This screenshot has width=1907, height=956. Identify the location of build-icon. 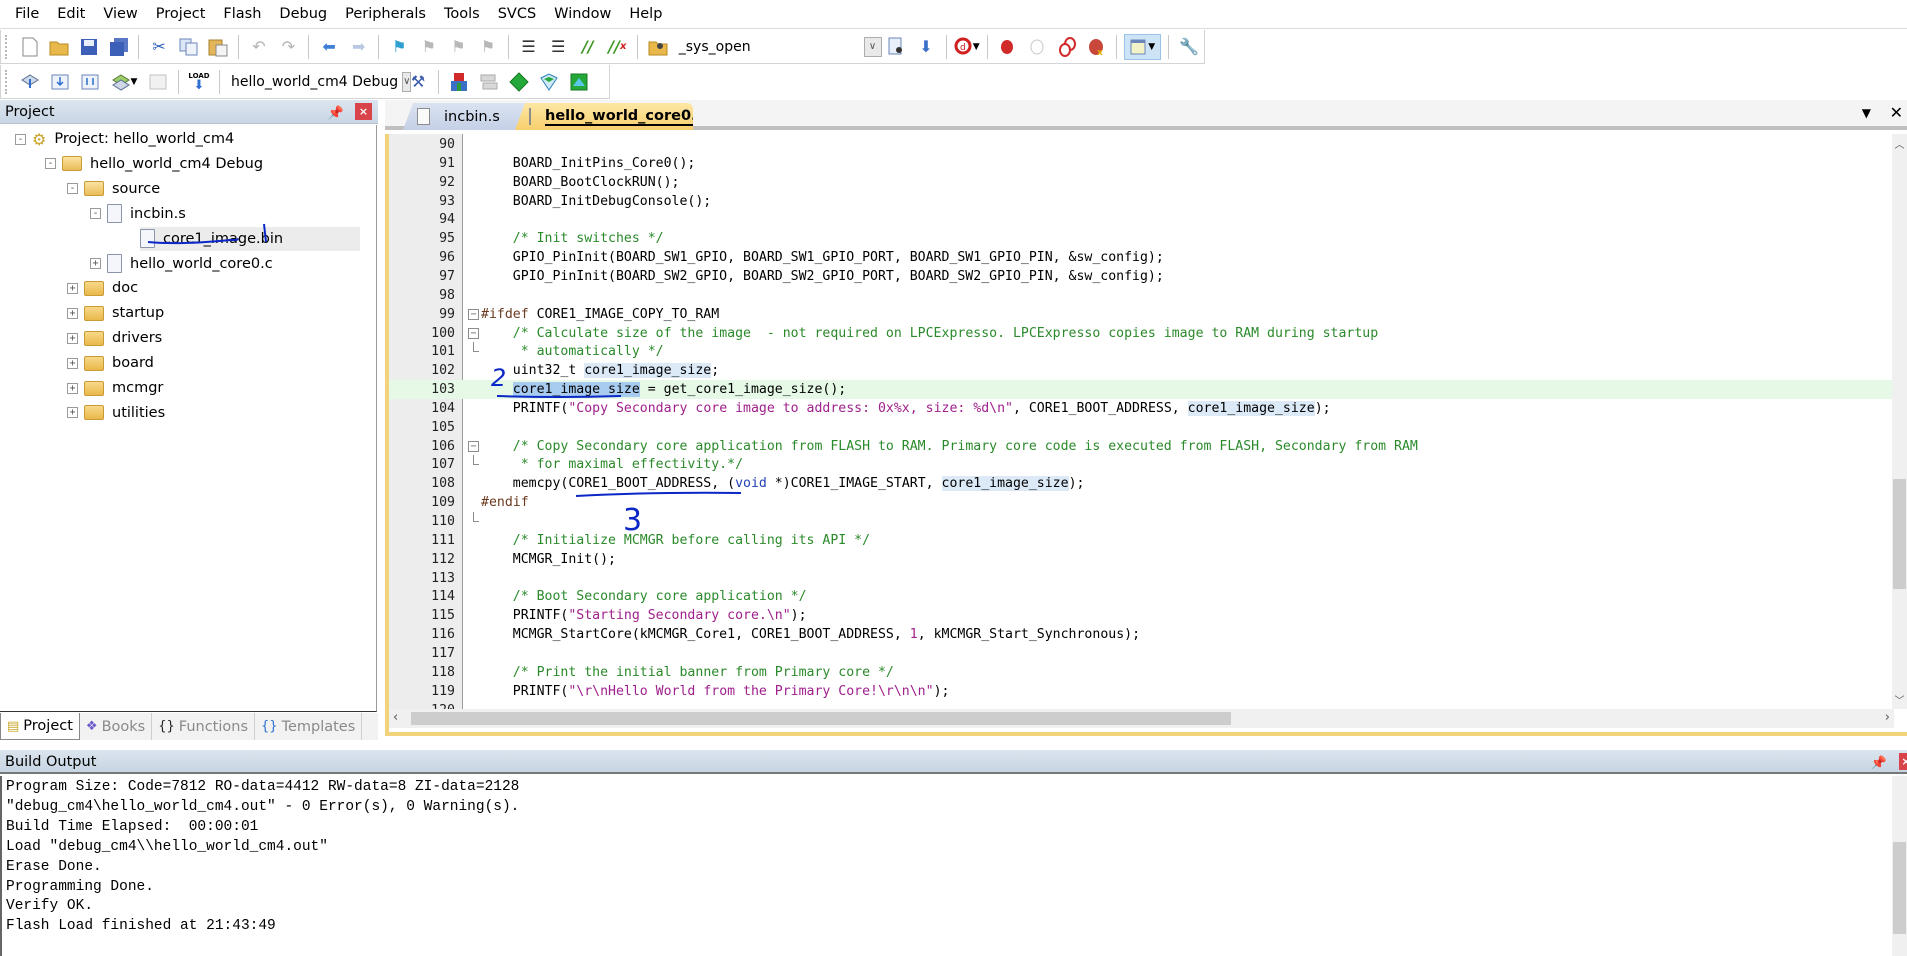
(60, 82).